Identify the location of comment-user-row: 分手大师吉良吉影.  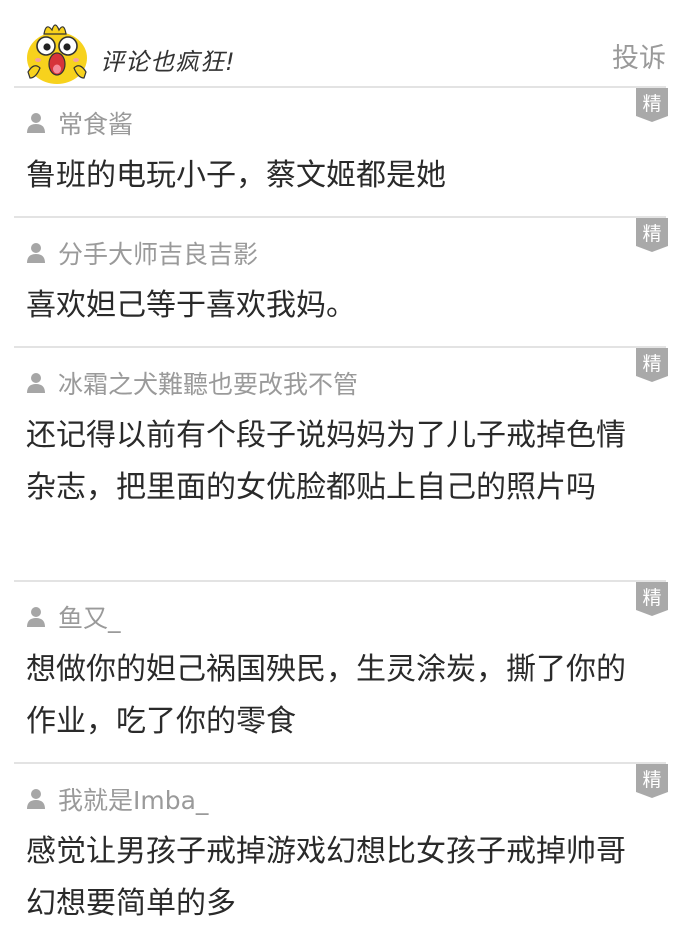
(142, 253).